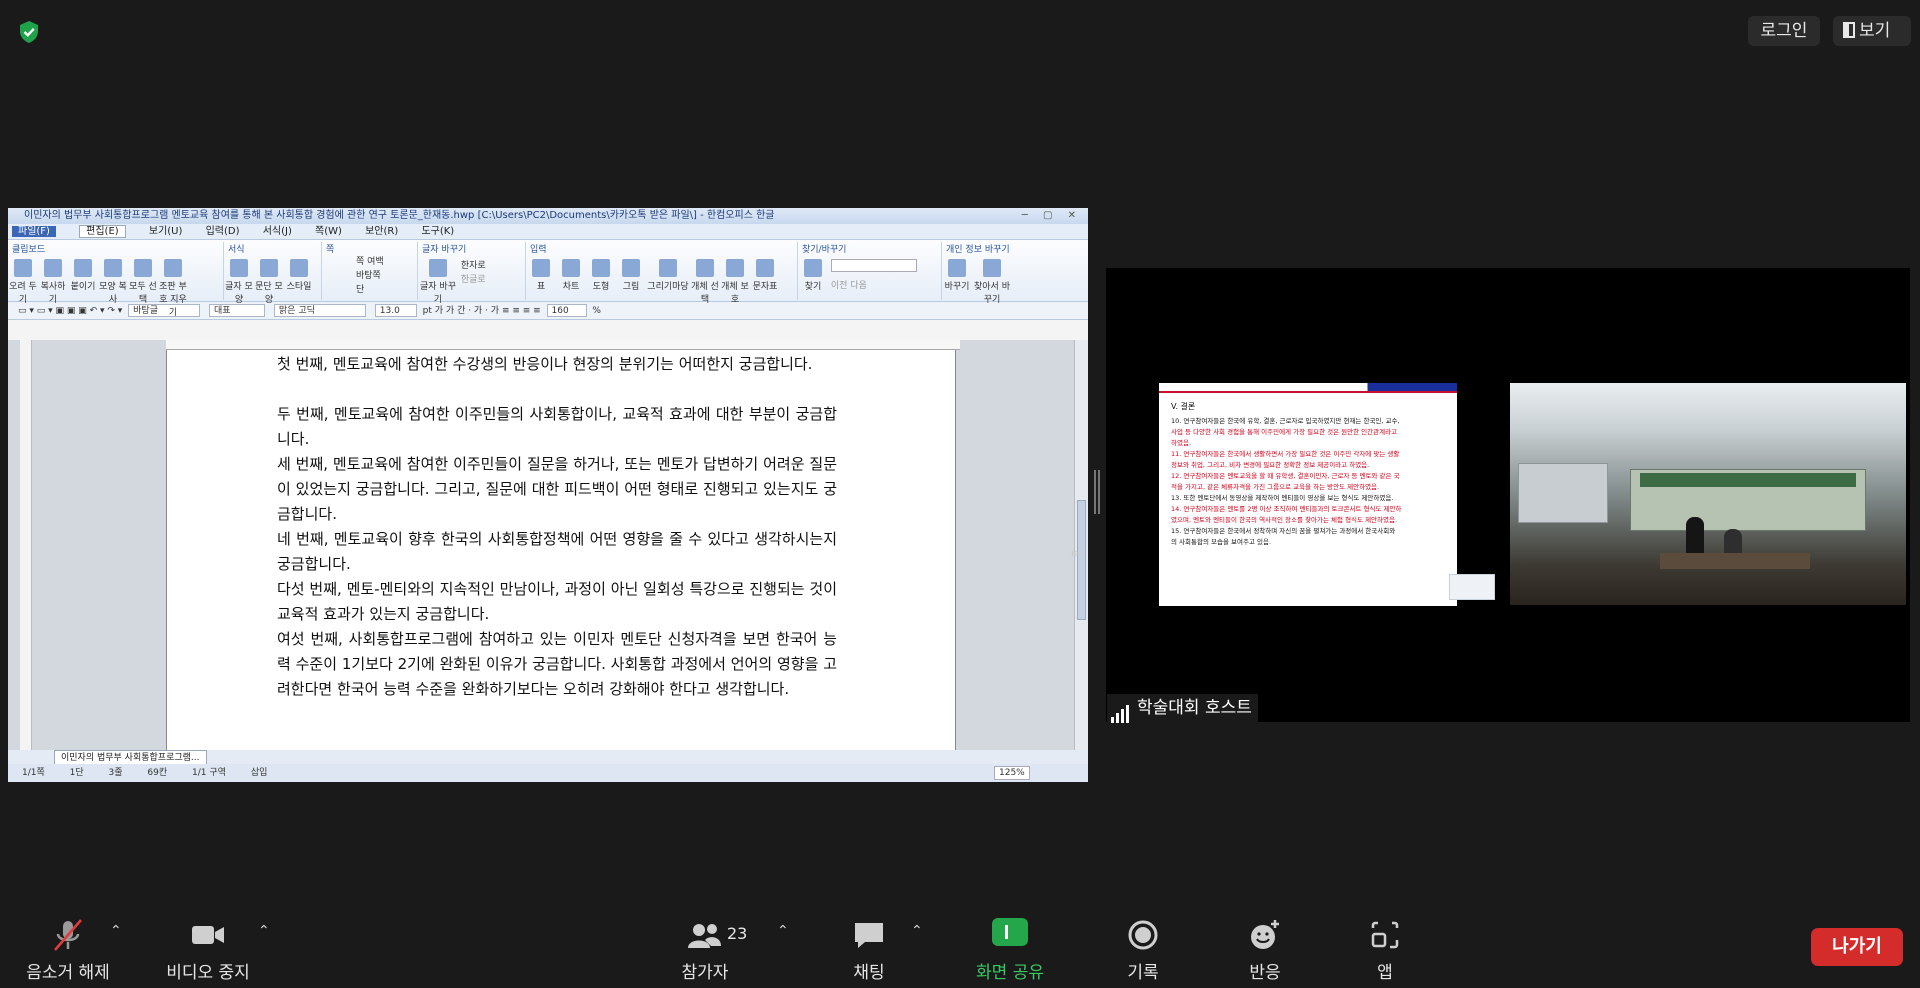  I want to click on window-controls: ─ ▢ ✕, so click(1052, 216).